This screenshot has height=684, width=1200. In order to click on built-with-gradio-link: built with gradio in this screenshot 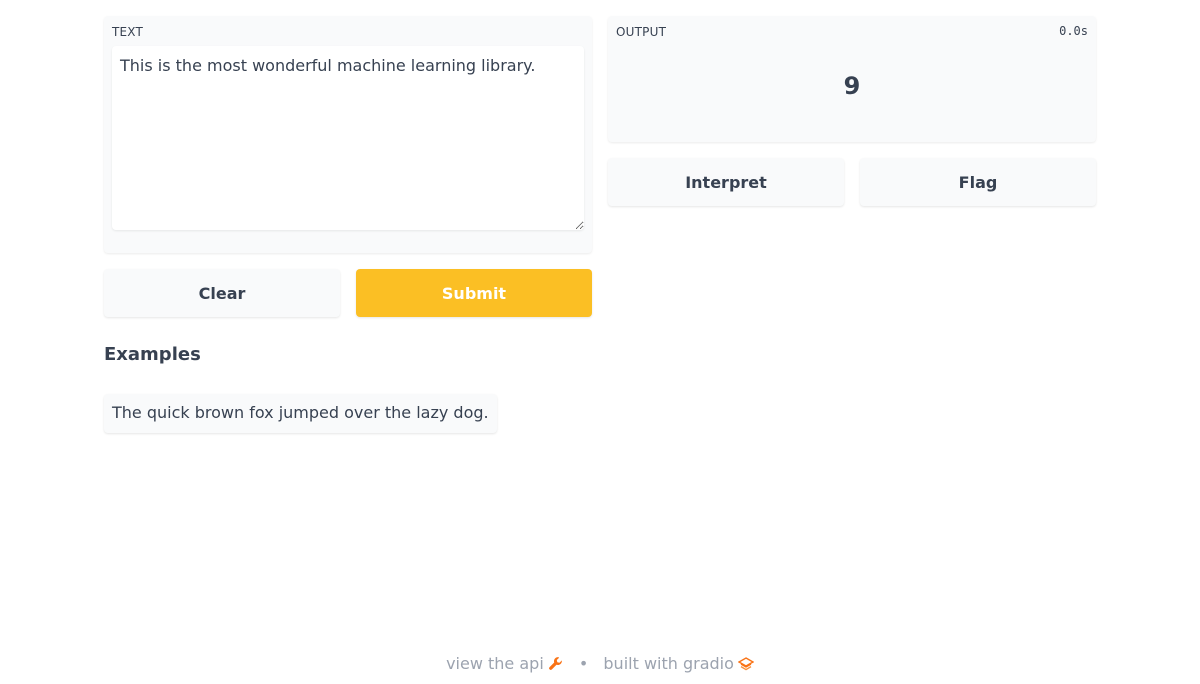, I will do `click(679, 663)`.